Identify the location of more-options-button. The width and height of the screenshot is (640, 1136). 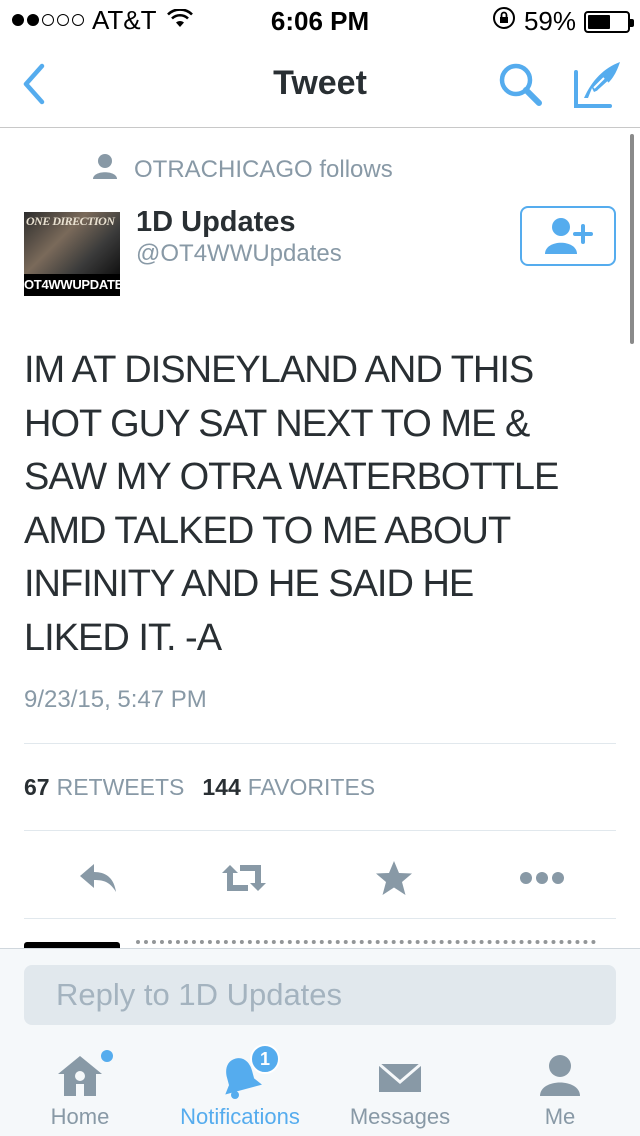
(542, 878).